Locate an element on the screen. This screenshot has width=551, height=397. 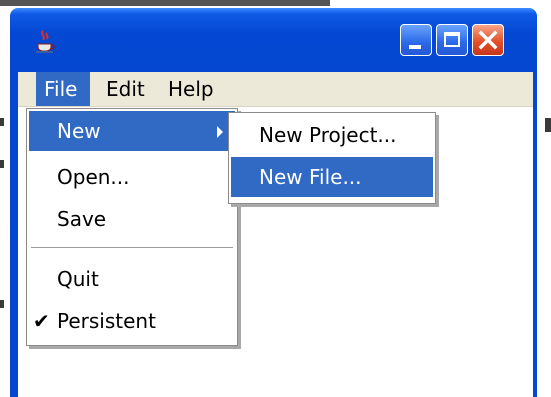
menu-item-persistent: ✔ Persistent is located at coordinates (132, 321).